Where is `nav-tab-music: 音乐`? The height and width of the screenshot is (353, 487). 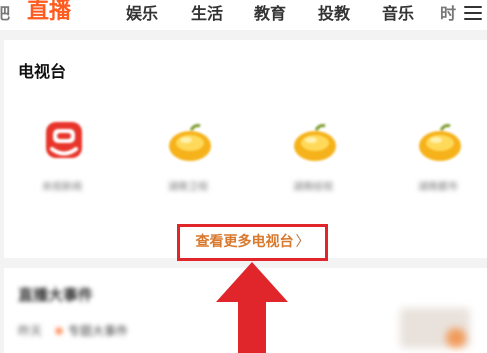 nav-tab-music: 音乐 is located at coordinates (398, 14).